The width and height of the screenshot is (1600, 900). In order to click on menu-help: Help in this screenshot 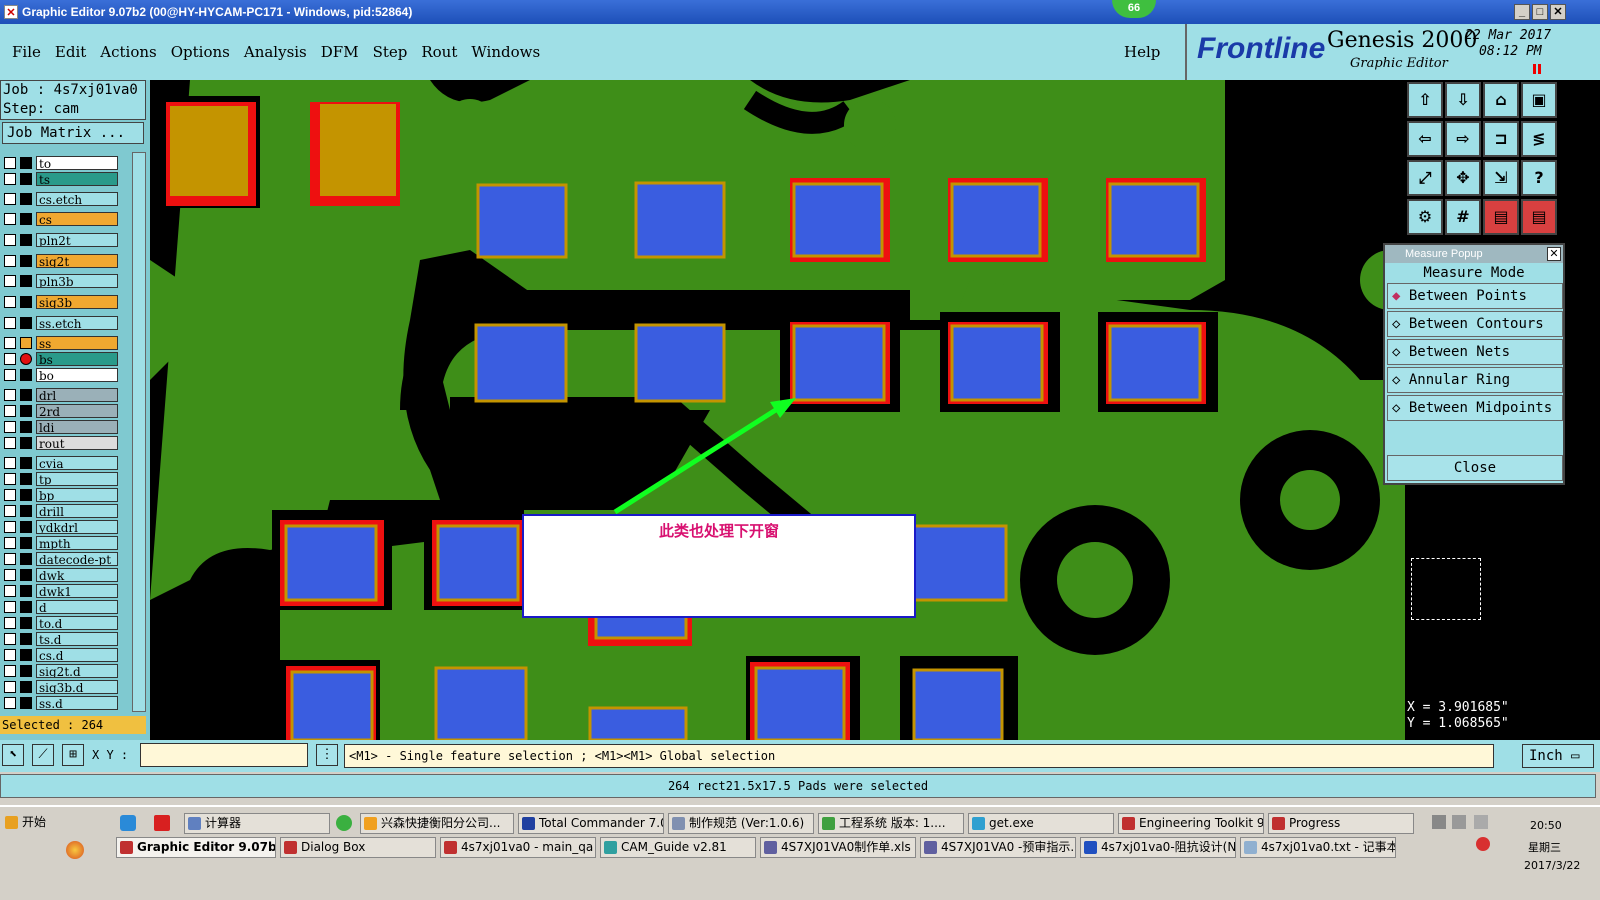, I will do `click(1142, 52)`.